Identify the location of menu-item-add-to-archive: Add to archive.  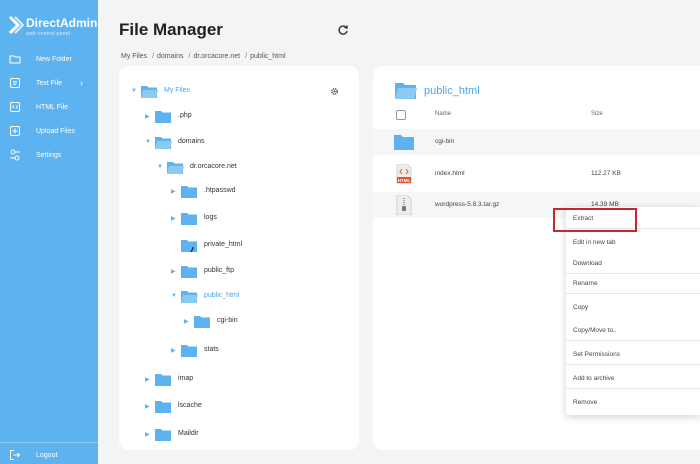
(633, 379).